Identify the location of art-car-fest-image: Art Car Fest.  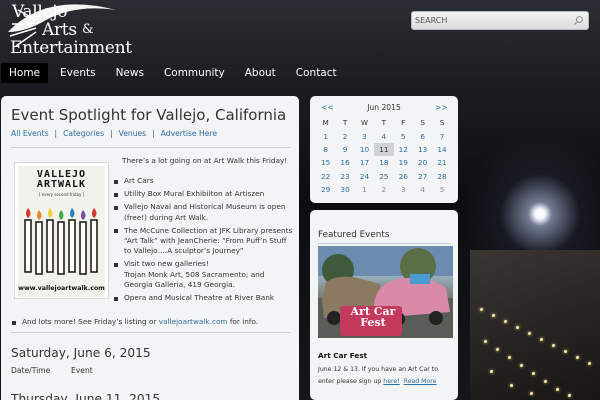
(385, 292).